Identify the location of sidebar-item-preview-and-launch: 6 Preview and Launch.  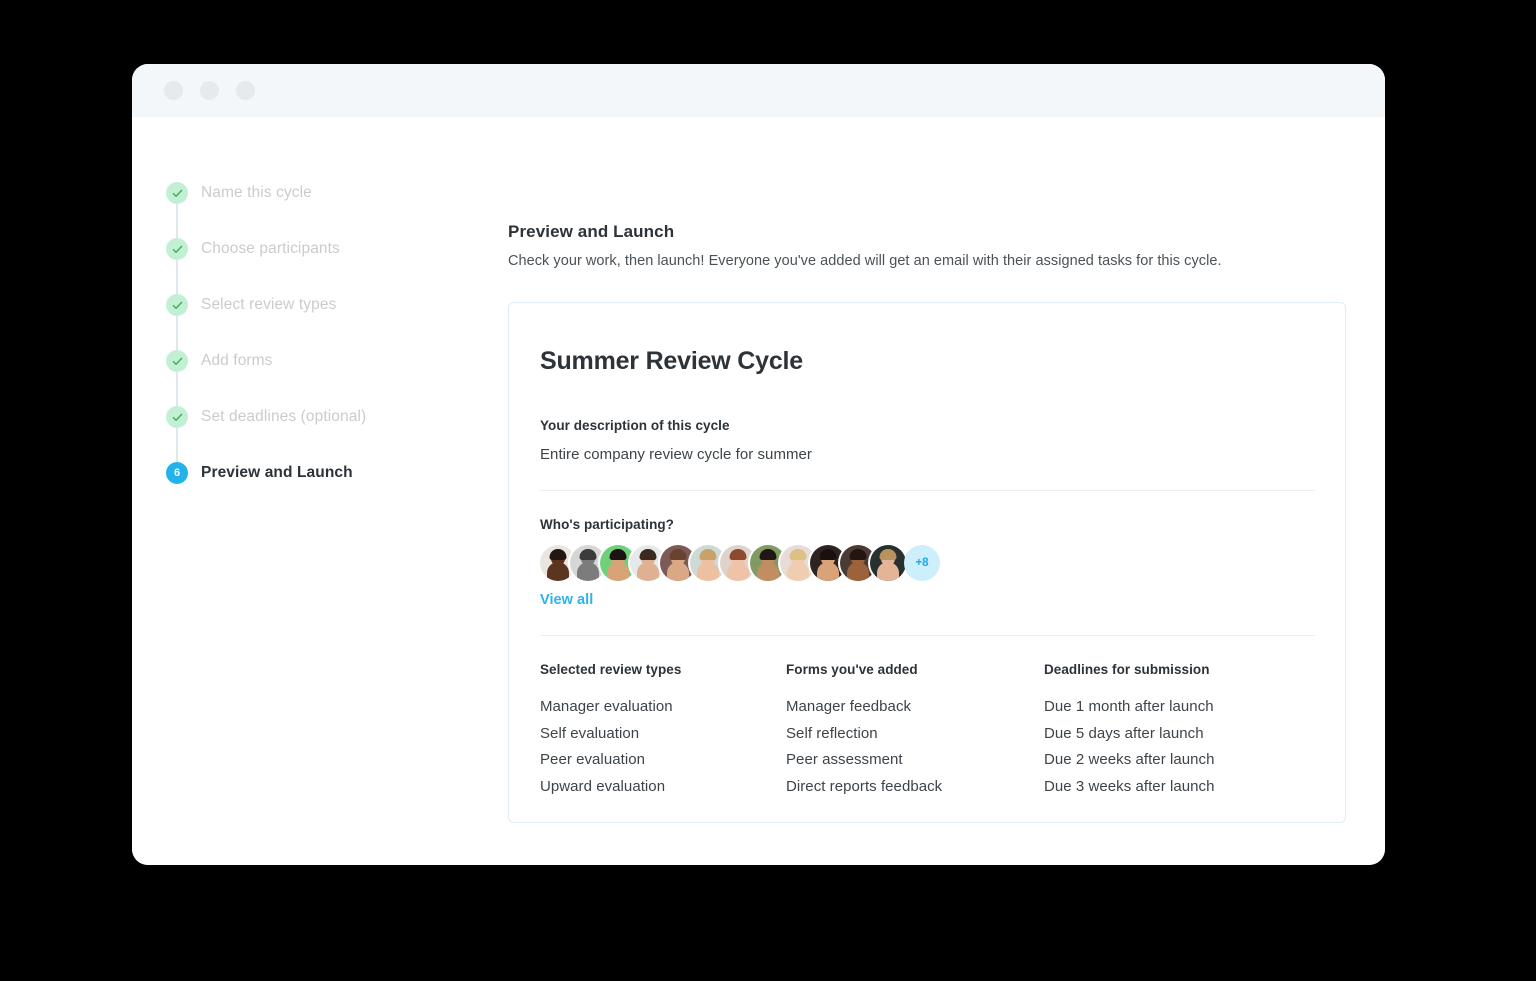
(331, 473).